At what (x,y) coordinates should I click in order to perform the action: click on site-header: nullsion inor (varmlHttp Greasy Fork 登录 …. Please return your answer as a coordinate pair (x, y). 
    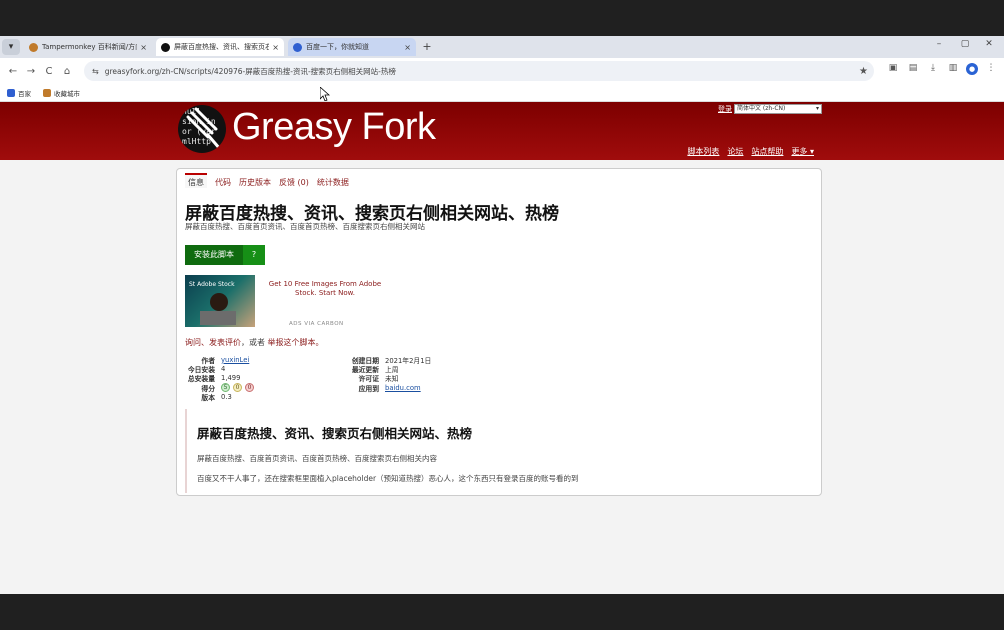
    Looking at the image, I should click on (502, 131).